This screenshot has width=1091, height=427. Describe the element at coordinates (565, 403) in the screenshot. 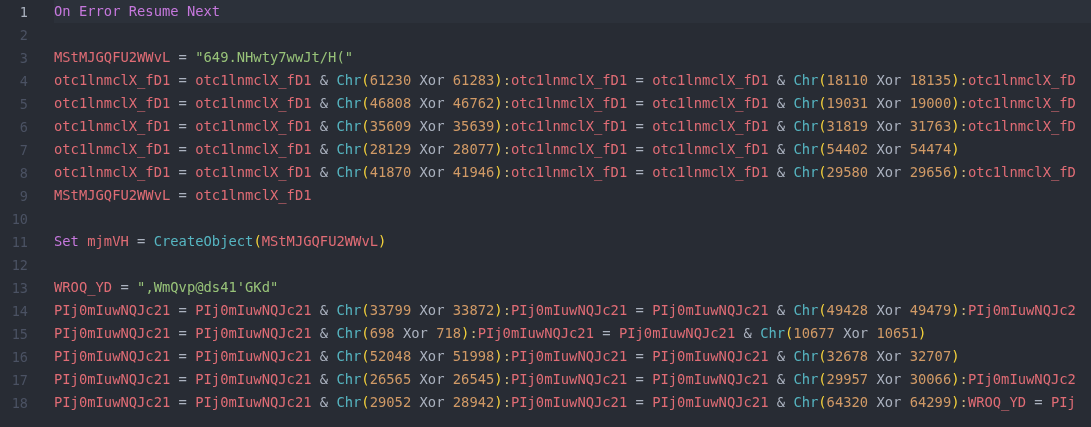

I see `code-line: PIj0mIuwNQJc21 = PIj0mIuwNQJc21 & Chr(29052 Xor 28942):PIj0mIuwNQJc21 = PIj0mIuwNQJc21 & Chr(64320 Xor 64299):WROQ_YD = PIj` at that location.